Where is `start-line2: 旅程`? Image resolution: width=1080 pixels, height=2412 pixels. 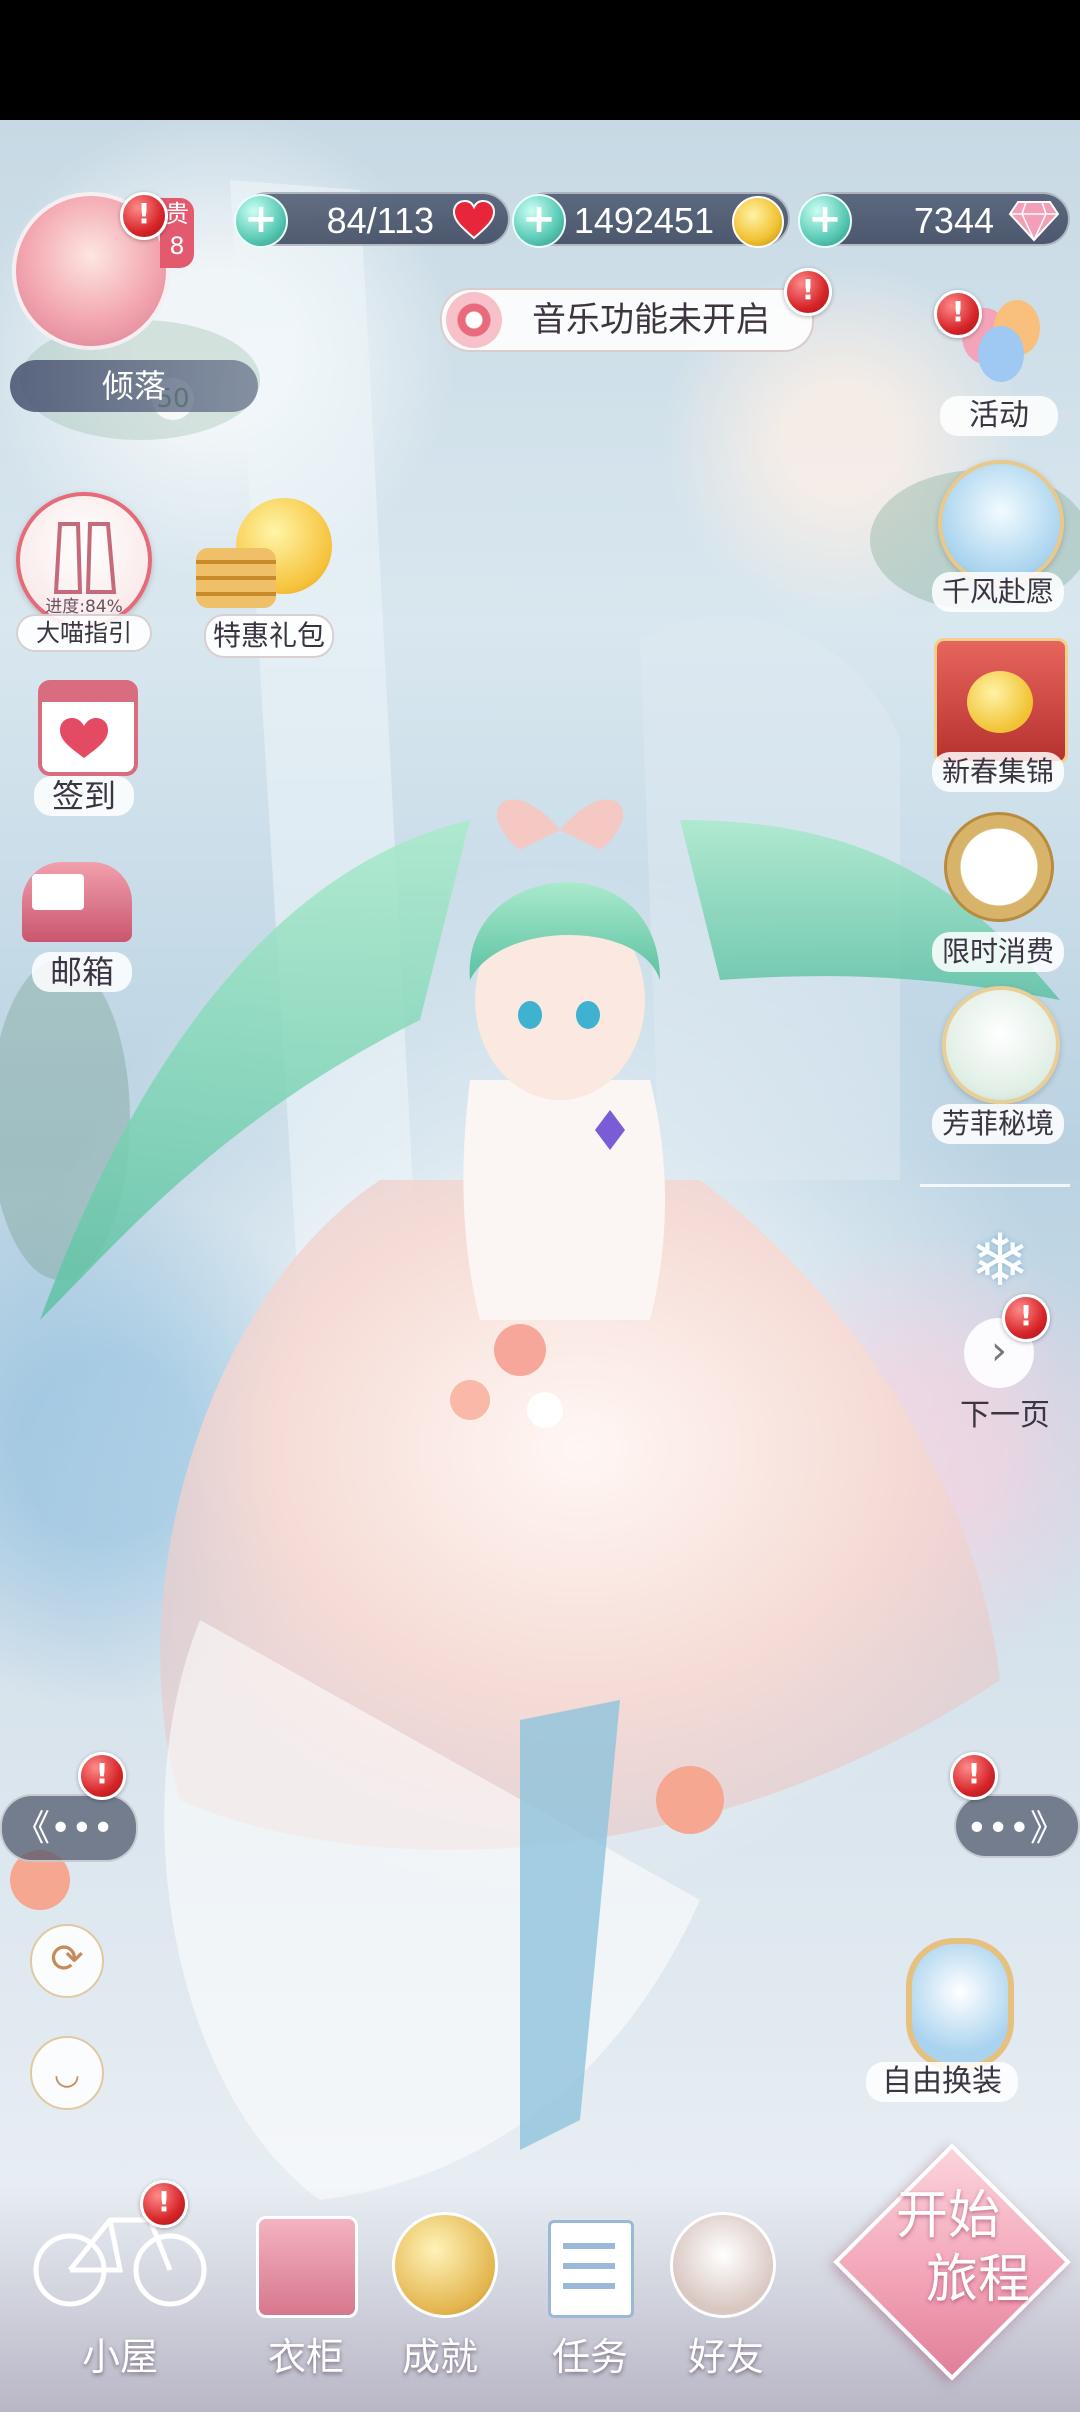 start-line2: 旅程 is located at coordinates (977, 2280).